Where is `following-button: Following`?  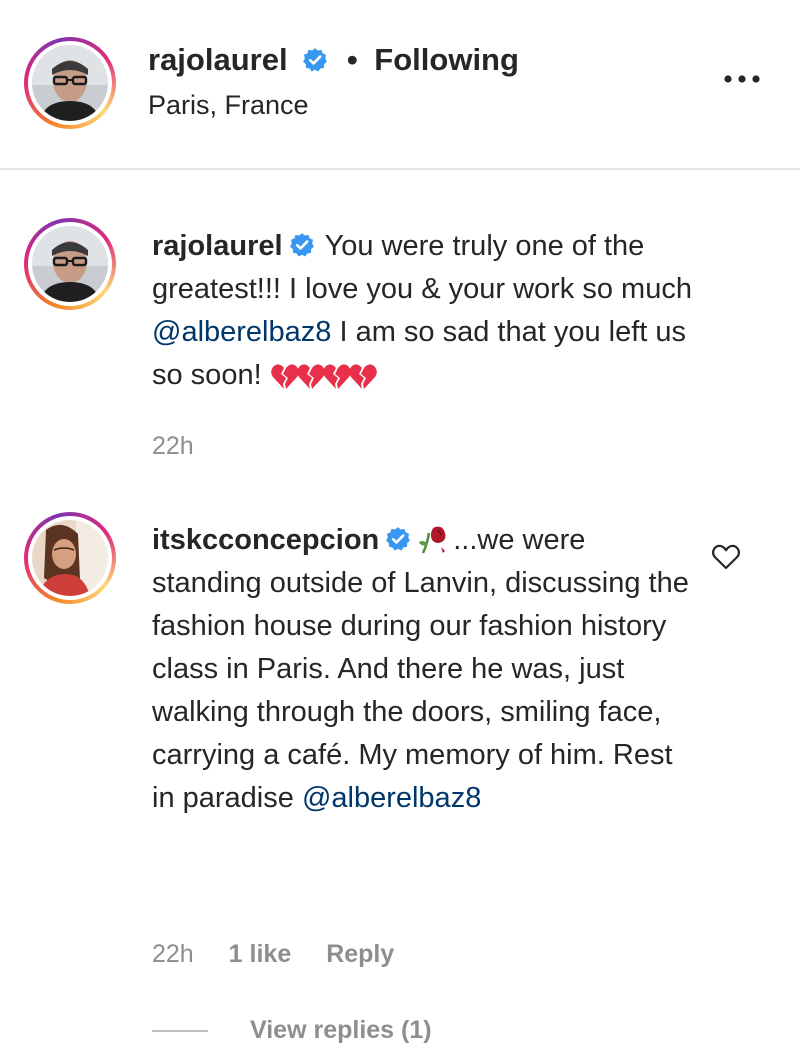
following-button: Following is located at coordinates (446, 59).